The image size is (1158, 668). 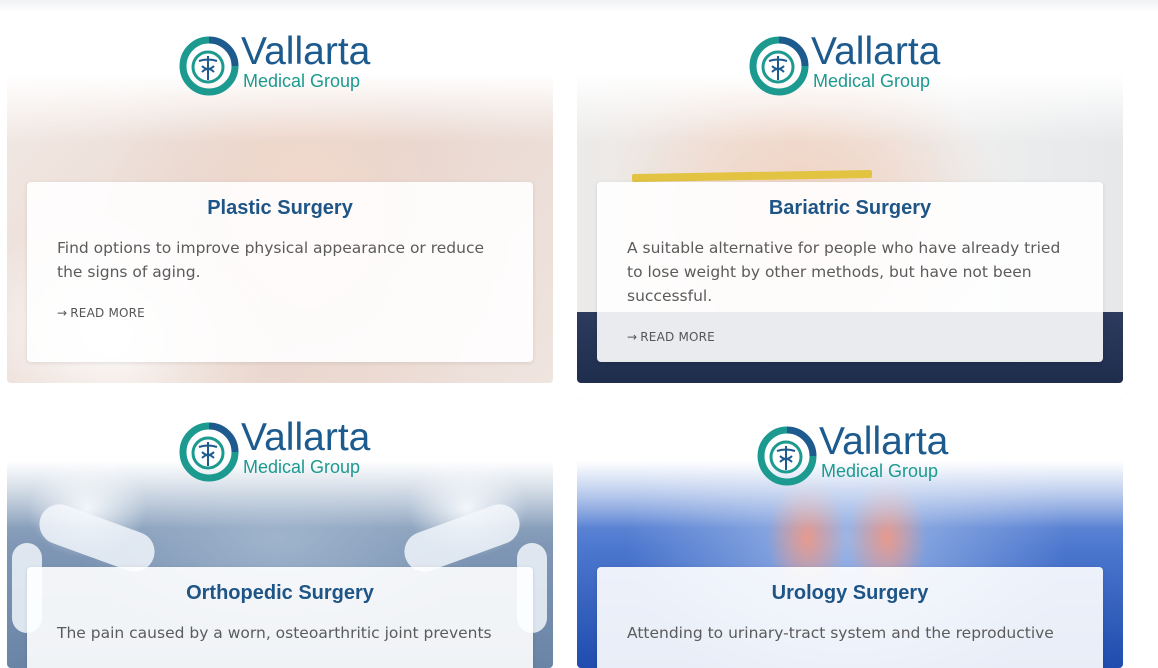 I want to click on card-title: Urology Surgery, so click(x=850, y=593).